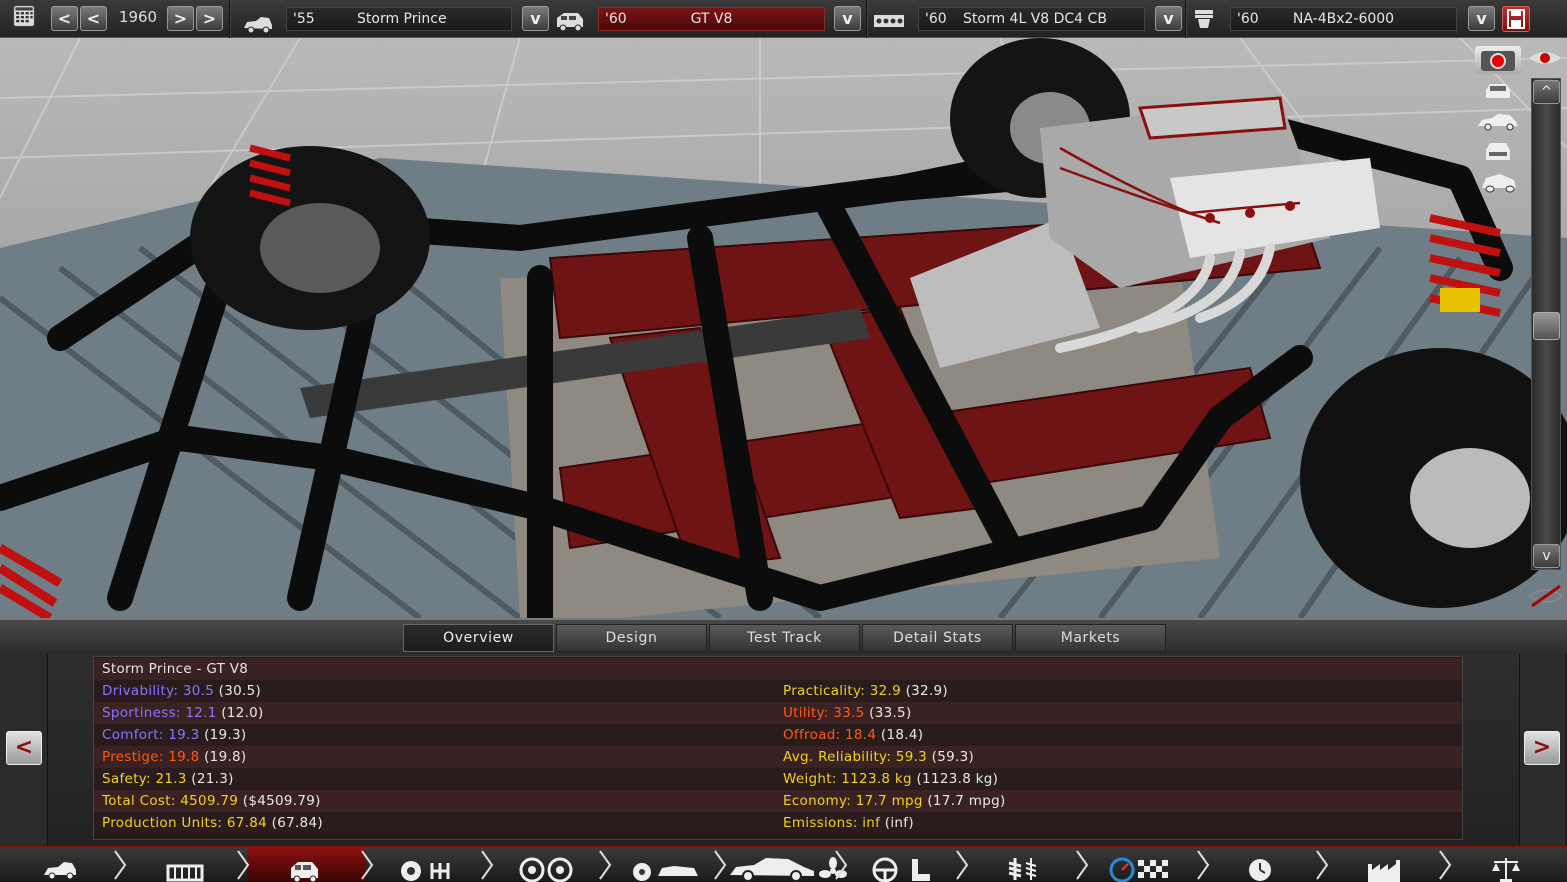 This screenshot has width=1567, height=882. Describe the element at coordinates (879, 757) in the screenshot. I see `stat-avg-reliability: Avg. Reliability: 59.3 (59.3)` at that location.